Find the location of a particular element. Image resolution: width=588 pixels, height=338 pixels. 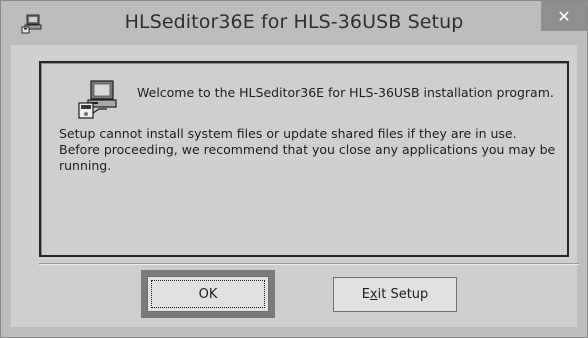

title-bar: HLSeditor36E for HLS-36USB Setup ✕ is located at coordinates (294, 23).